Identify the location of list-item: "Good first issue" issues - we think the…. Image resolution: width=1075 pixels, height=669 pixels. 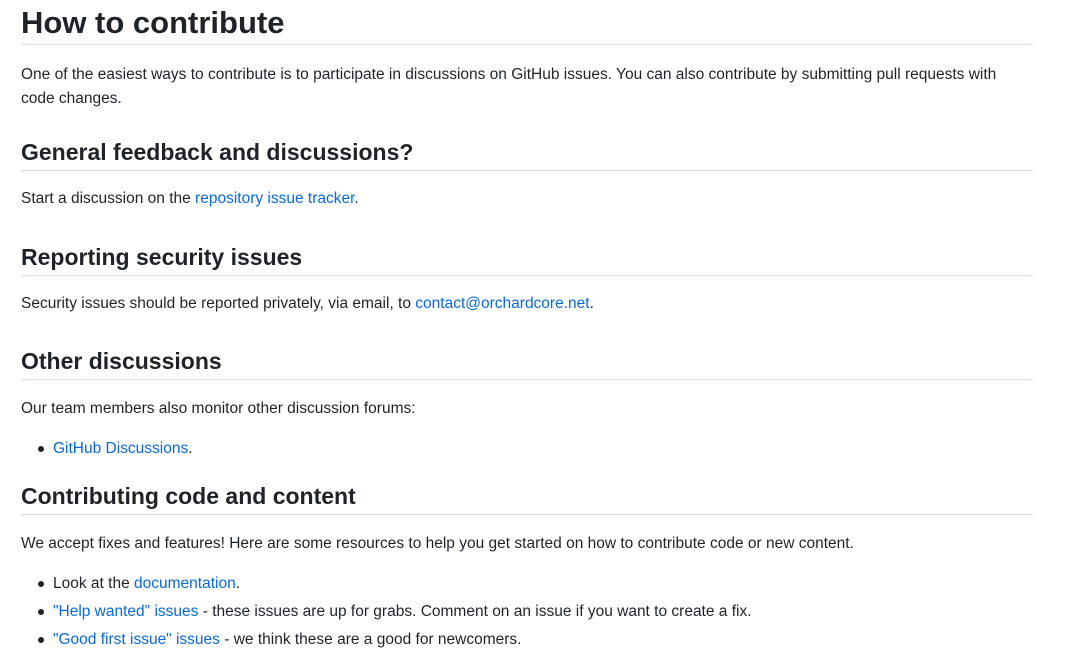
(535, 640).